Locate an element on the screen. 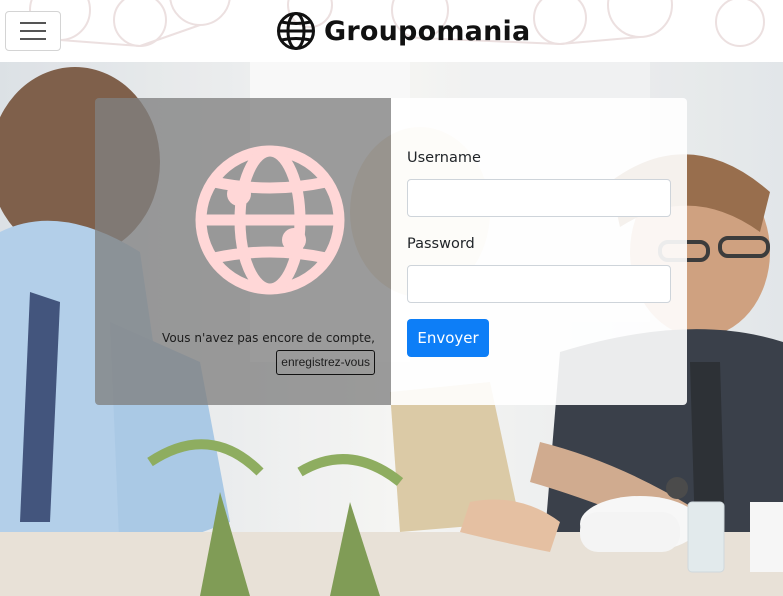 The width and height of the screenshot is (783, 596). navbar: Groupomania is located at coordinates (391, 31).